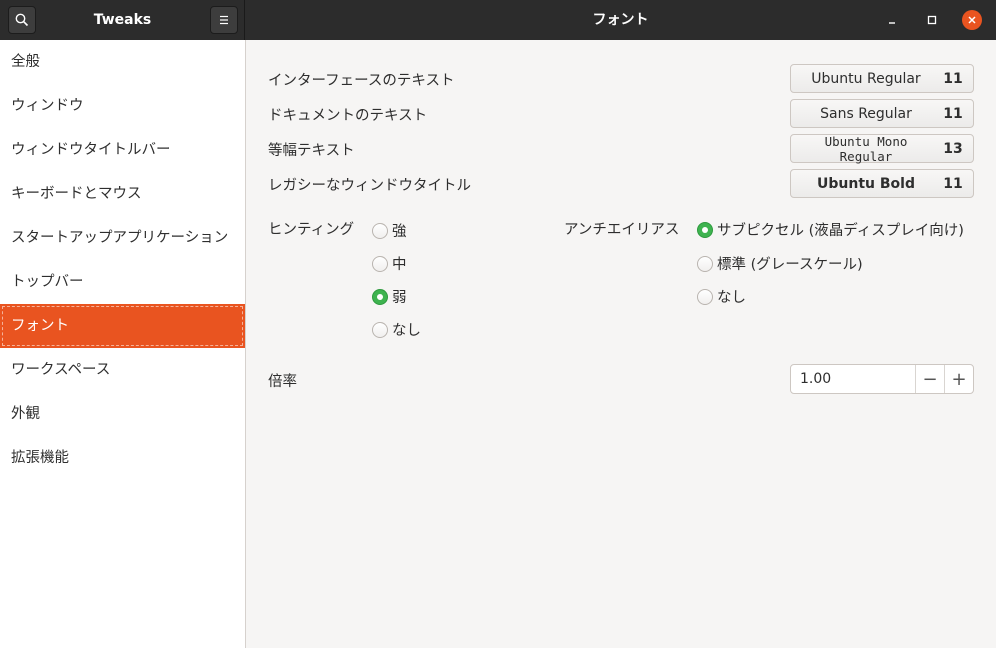 Image resolution: width=996 pixels, height=648 pixels. I want to click on app-title: Tweaks, so click(122, 20).